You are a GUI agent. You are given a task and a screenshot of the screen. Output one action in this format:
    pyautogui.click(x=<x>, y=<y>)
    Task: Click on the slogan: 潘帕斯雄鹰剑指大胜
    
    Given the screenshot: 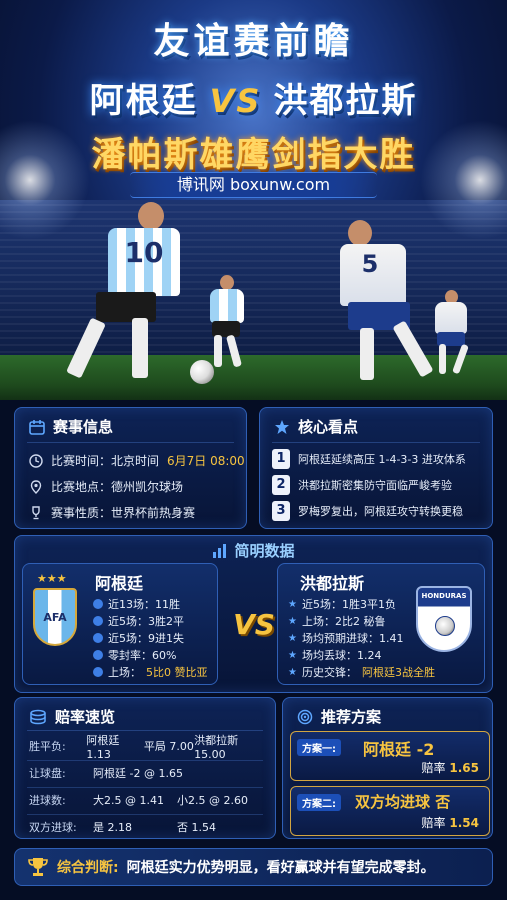 What is the action you would take?
    pyautogui.click(x=253, y=155)
    